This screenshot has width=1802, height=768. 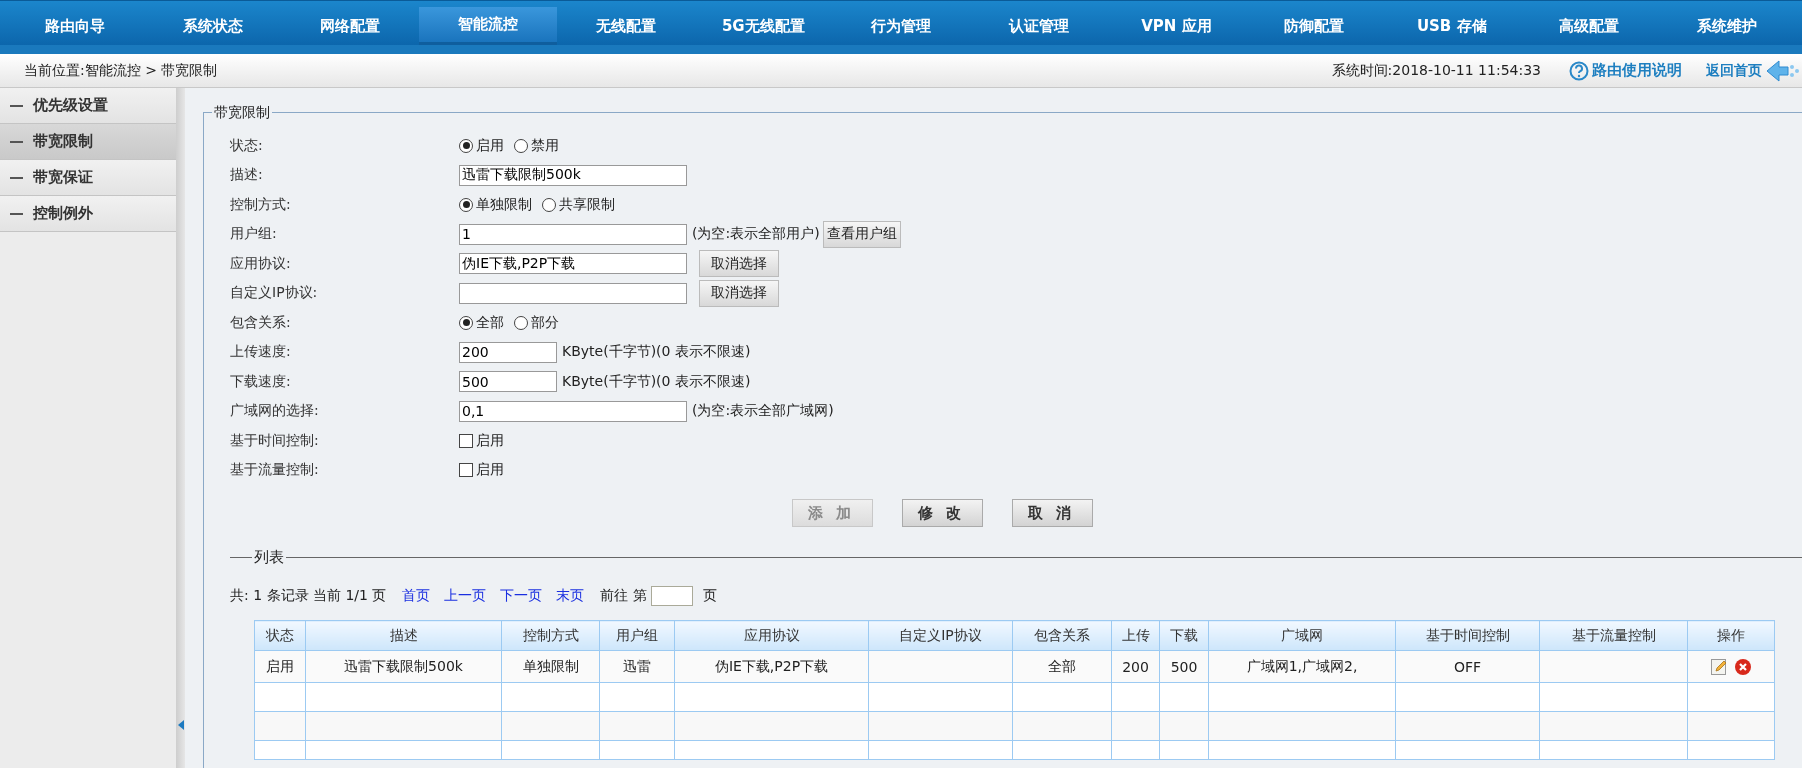 I want to click on input-field, so click(x=573, y=293).